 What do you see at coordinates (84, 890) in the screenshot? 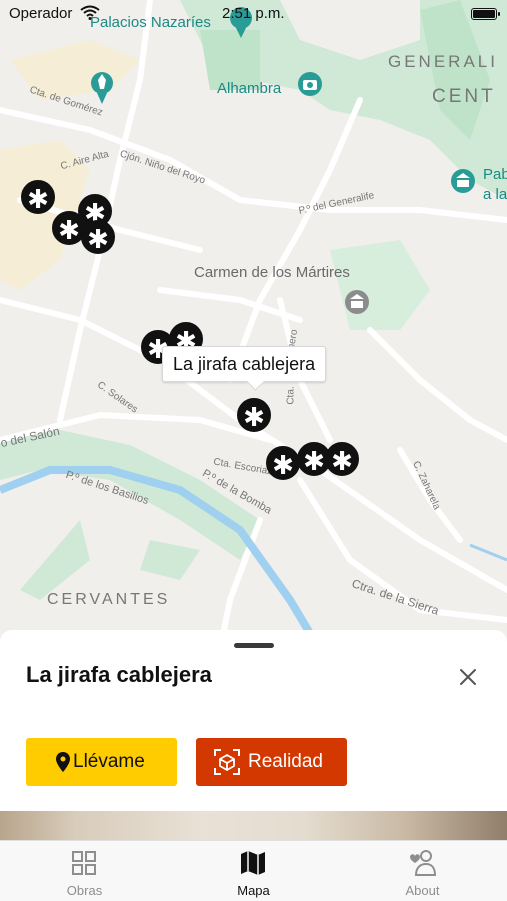
I see `tab-obras-label: Obras` at bounding box center [84, 890].